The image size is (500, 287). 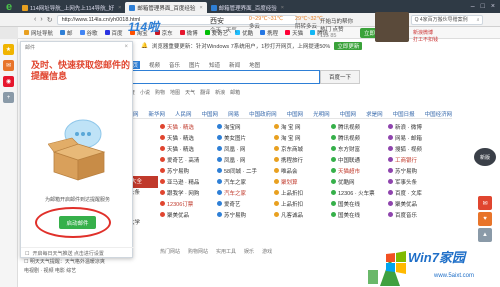 I want to click on weather-push-link: ☐ 明天天气提醒：天气格外温暖凉爽, so click(x=78, y=262).